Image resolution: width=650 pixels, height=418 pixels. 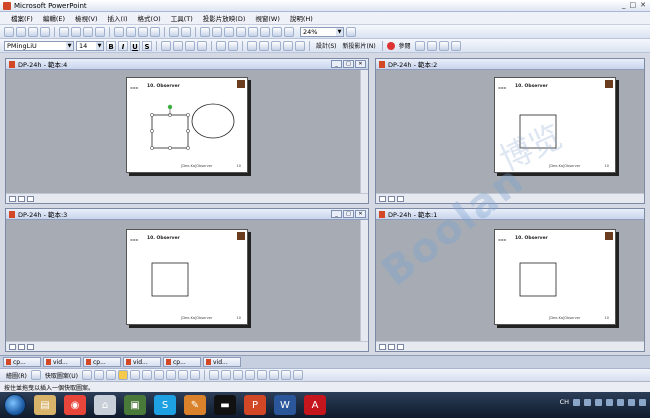 What do you see at coordinates (131, 31) in the screenshot?
I see `copy-icon` at bounding box center [131, 31].